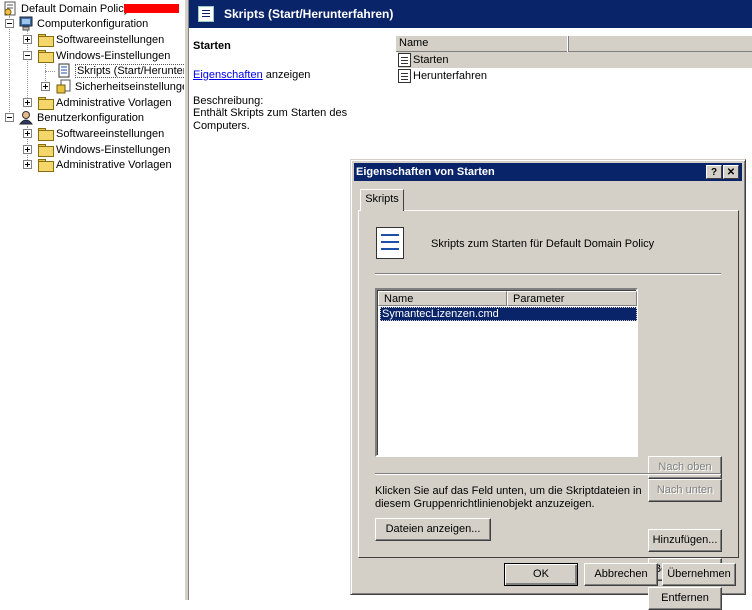 The width and height of the screenshot is (752, 610). Describe the element at coordinates (575, 60) in the screenshot. I see `list-item-starten: Starten` at that location.